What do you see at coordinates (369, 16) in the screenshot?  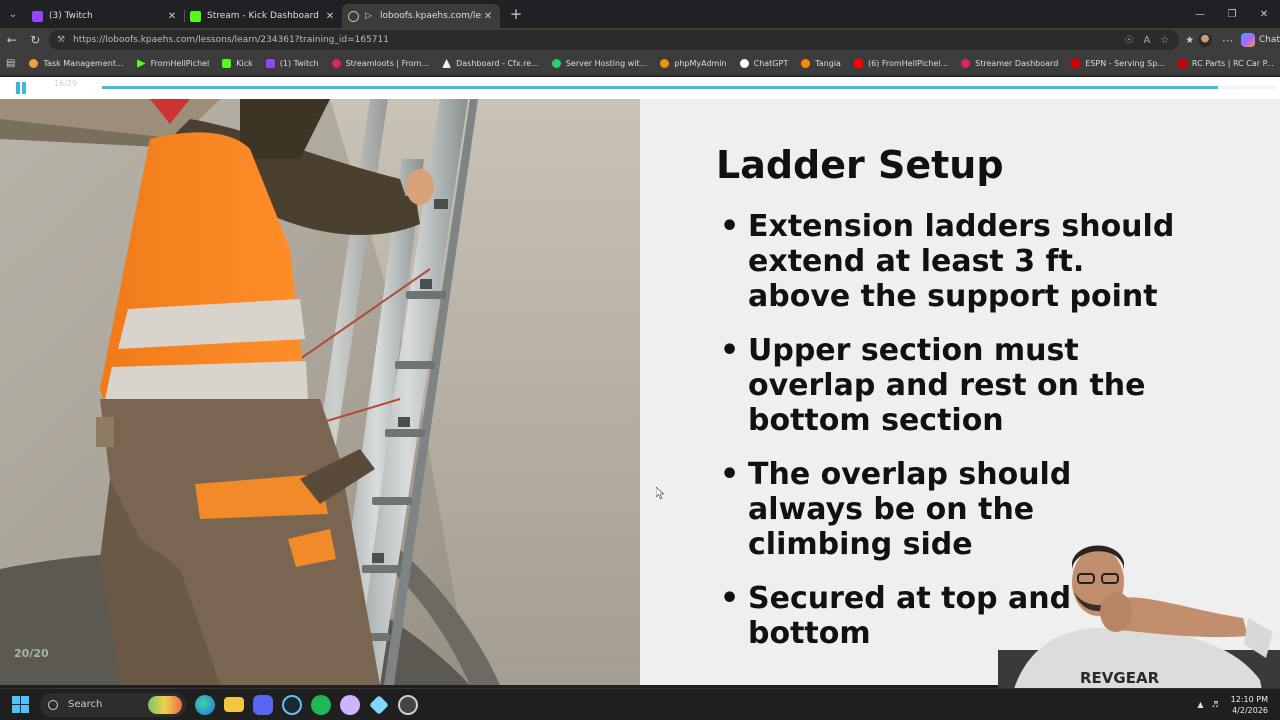 I see `speaker-icon: ▷` at bounding box center [369, 16].